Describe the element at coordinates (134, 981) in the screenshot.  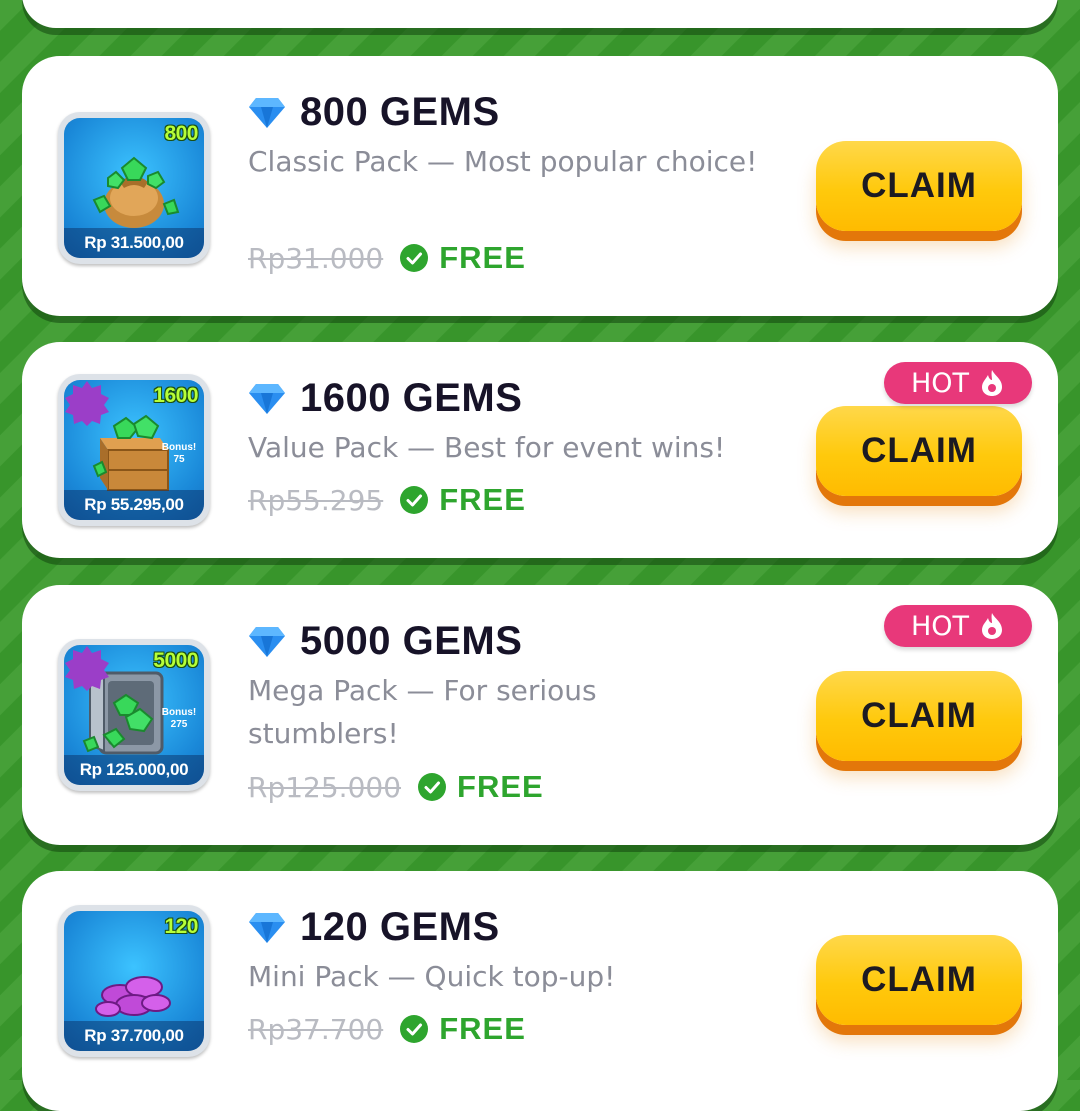
I see `pack-thumbnail: 120 Rp 37.700,00` at that location.